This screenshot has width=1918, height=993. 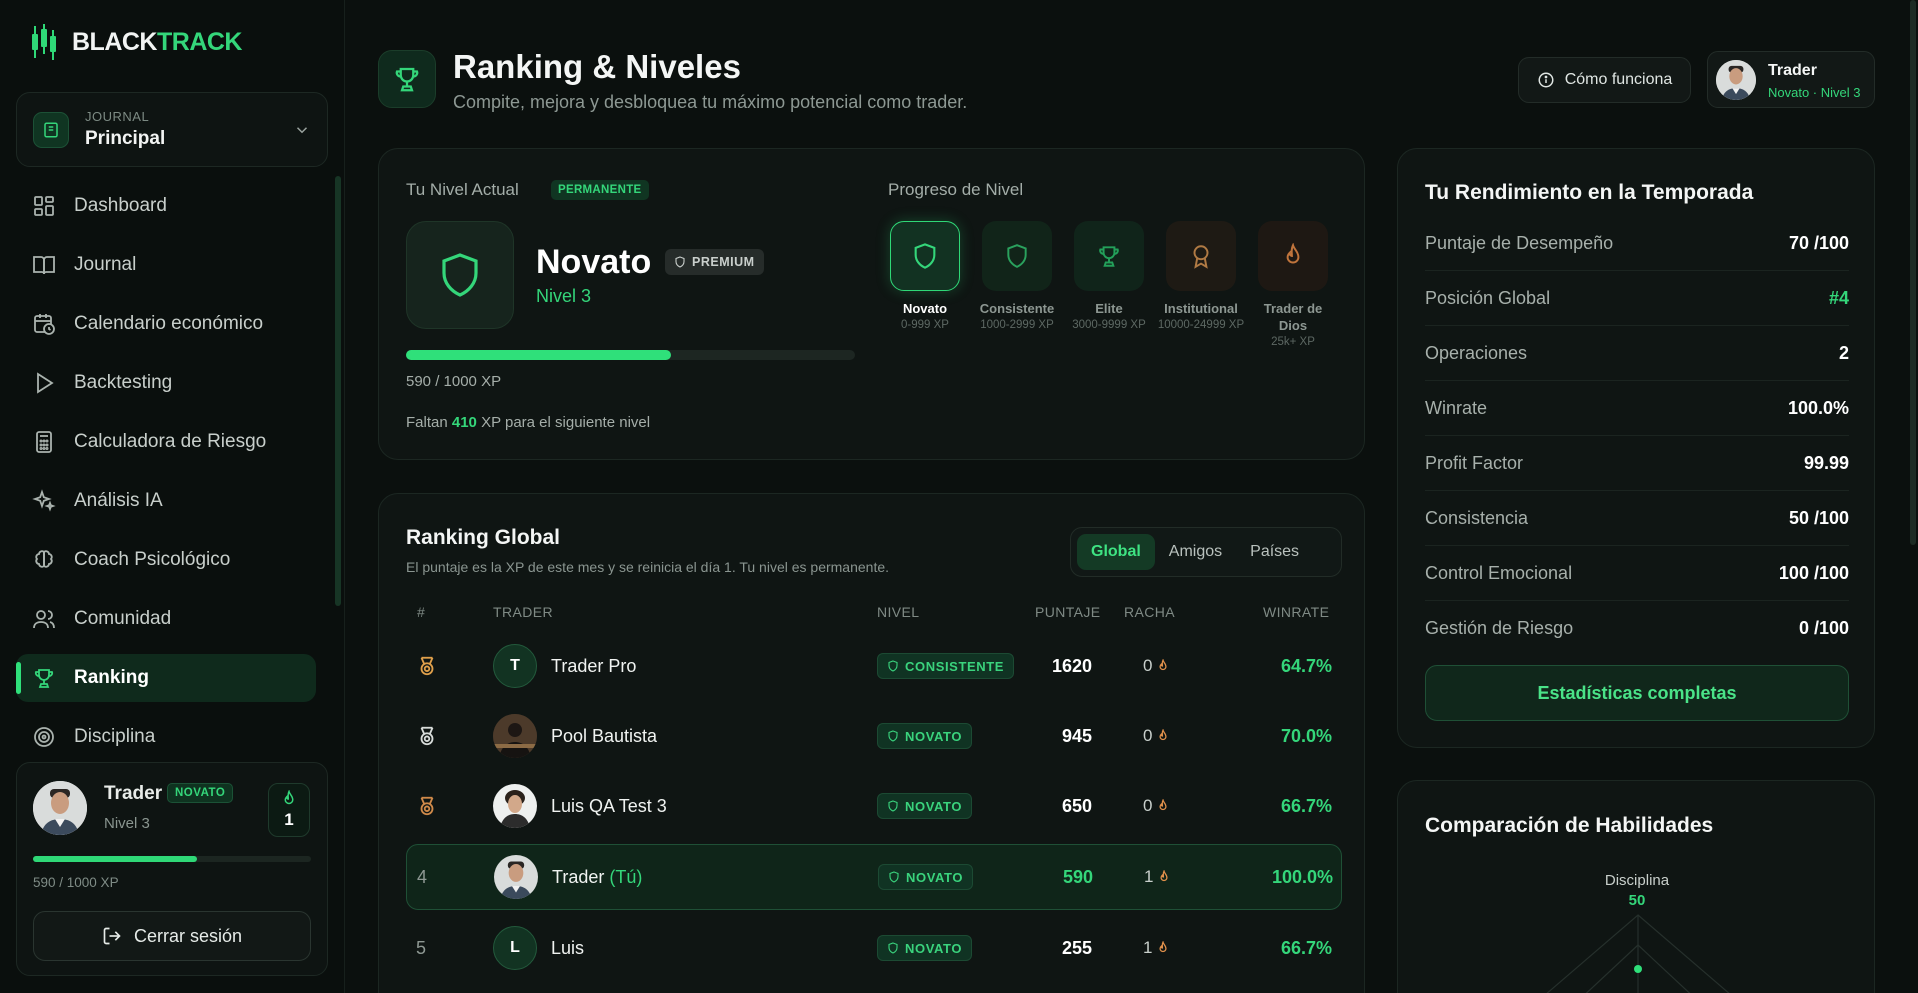 I want to click on logout-label: Cerrar sesión, so click(x=188, y=935).